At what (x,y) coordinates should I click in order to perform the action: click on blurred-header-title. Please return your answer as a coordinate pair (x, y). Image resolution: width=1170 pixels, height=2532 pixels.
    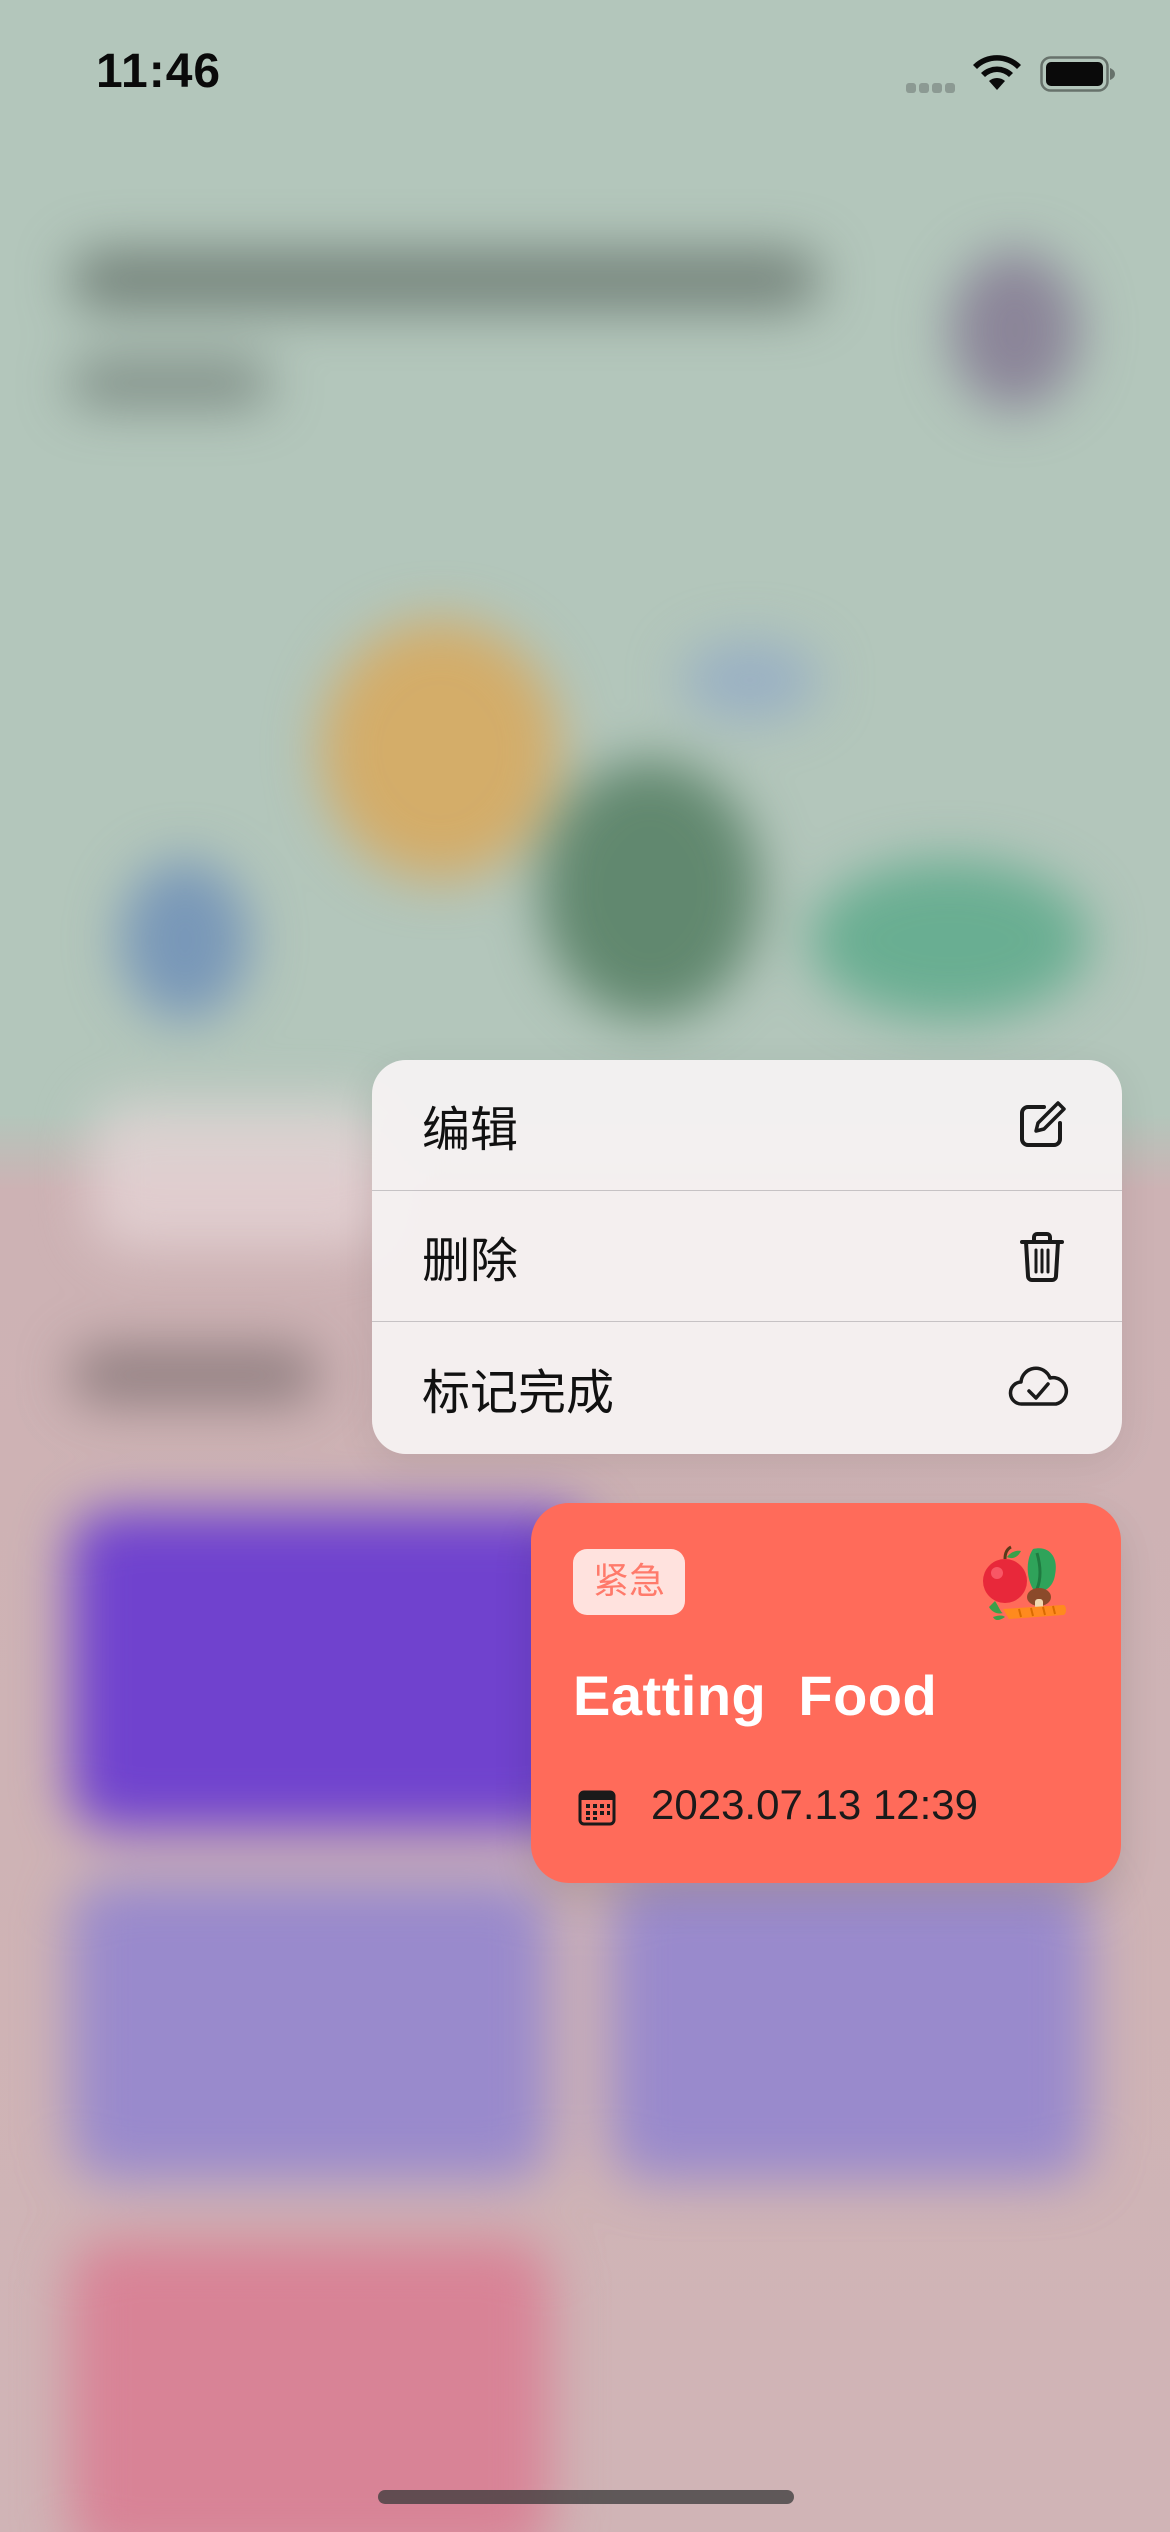
    Looking at the image, I should click on (445, 280).